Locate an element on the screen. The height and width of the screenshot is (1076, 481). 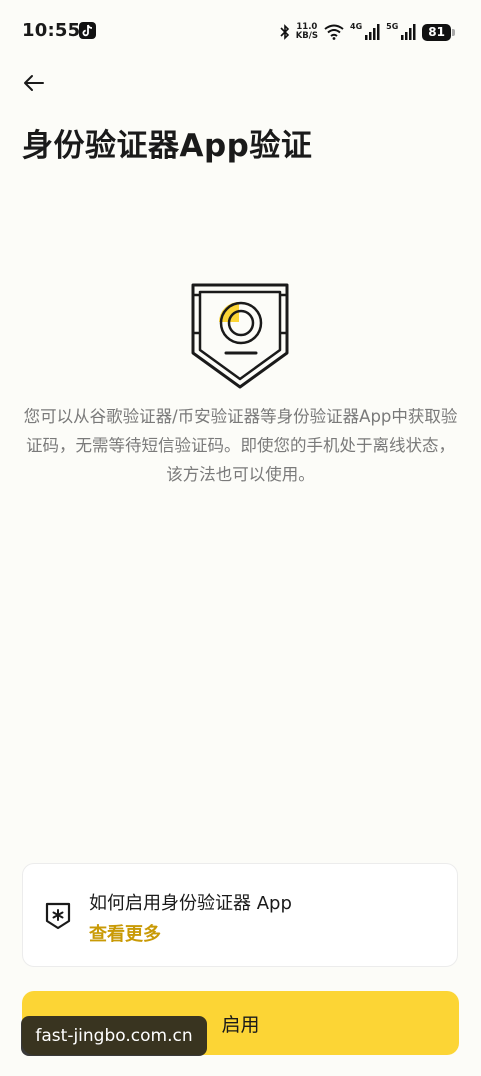
status-icons: 11.0 KB/S 4G 5G 81 is located at coordinates (367, 32).